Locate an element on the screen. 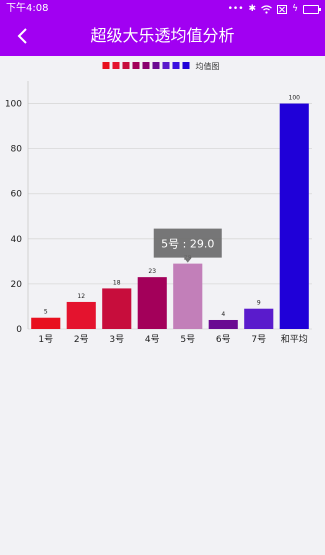 The height and width of the screenshot is (555, 325). x-tick-label: 和平均 is located at coordinates (294, 339).